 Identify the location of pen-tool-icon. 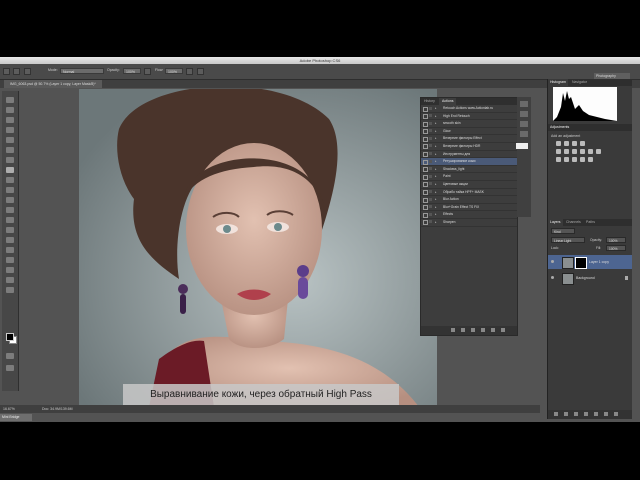
(10, 240).